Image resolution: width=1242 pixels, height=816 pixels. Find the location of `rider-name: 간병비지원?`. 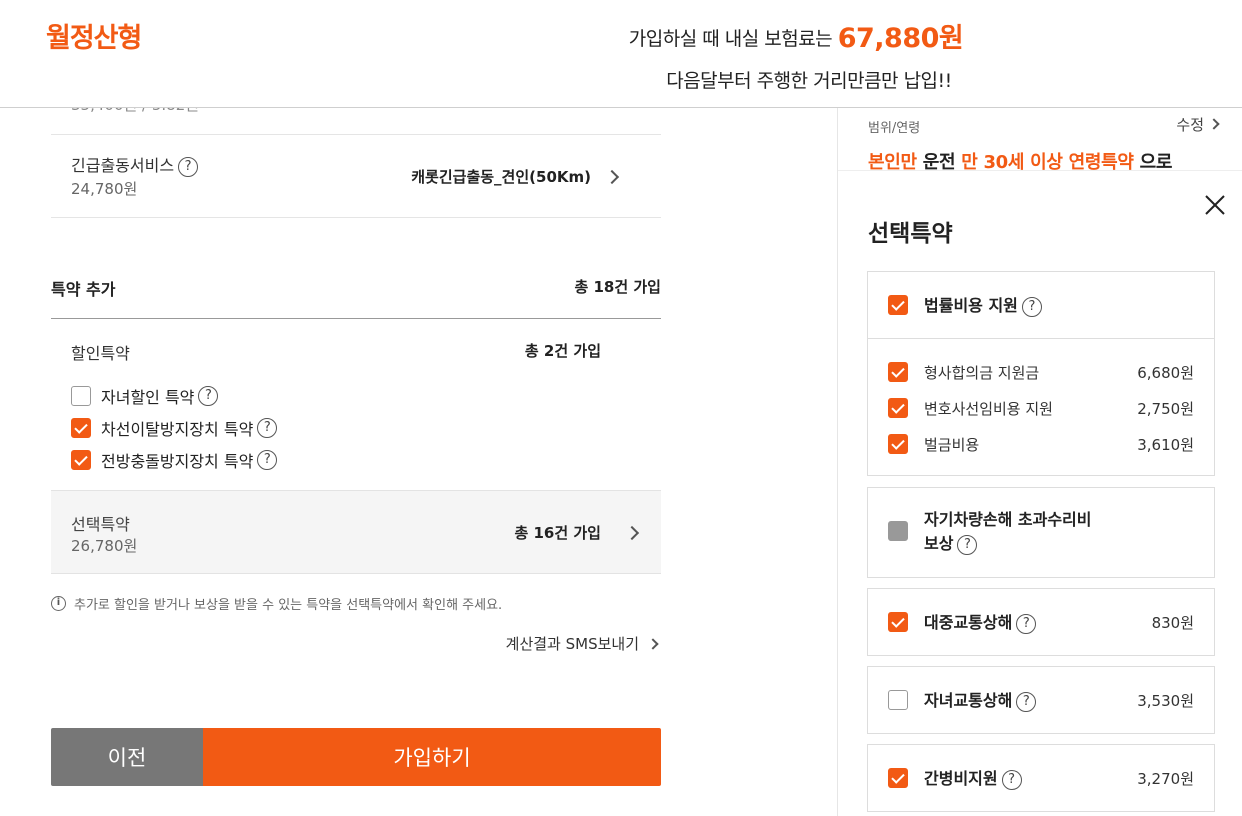

rider-name: 간병비지원? is located at coordinates (973, 777).